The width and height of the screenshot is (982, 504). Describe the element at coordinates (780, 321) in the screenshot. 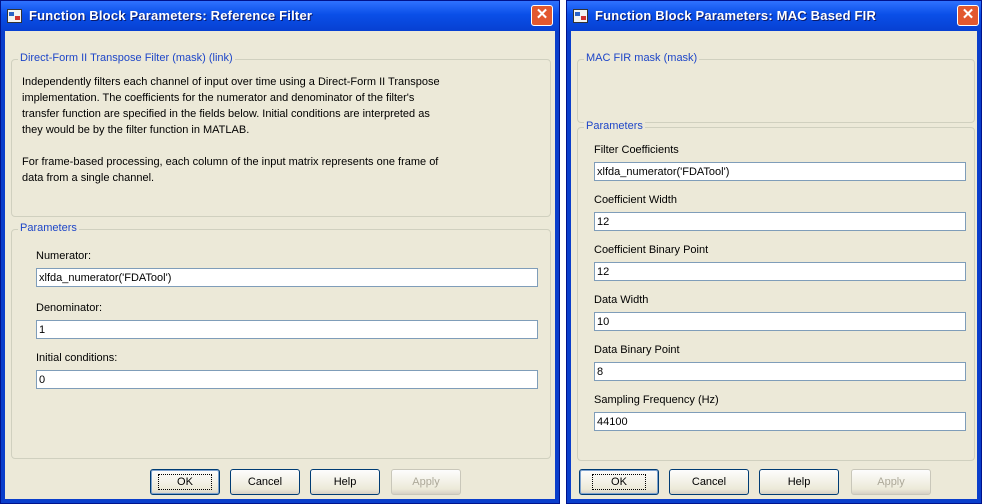

I see `data-width-field` at that location.